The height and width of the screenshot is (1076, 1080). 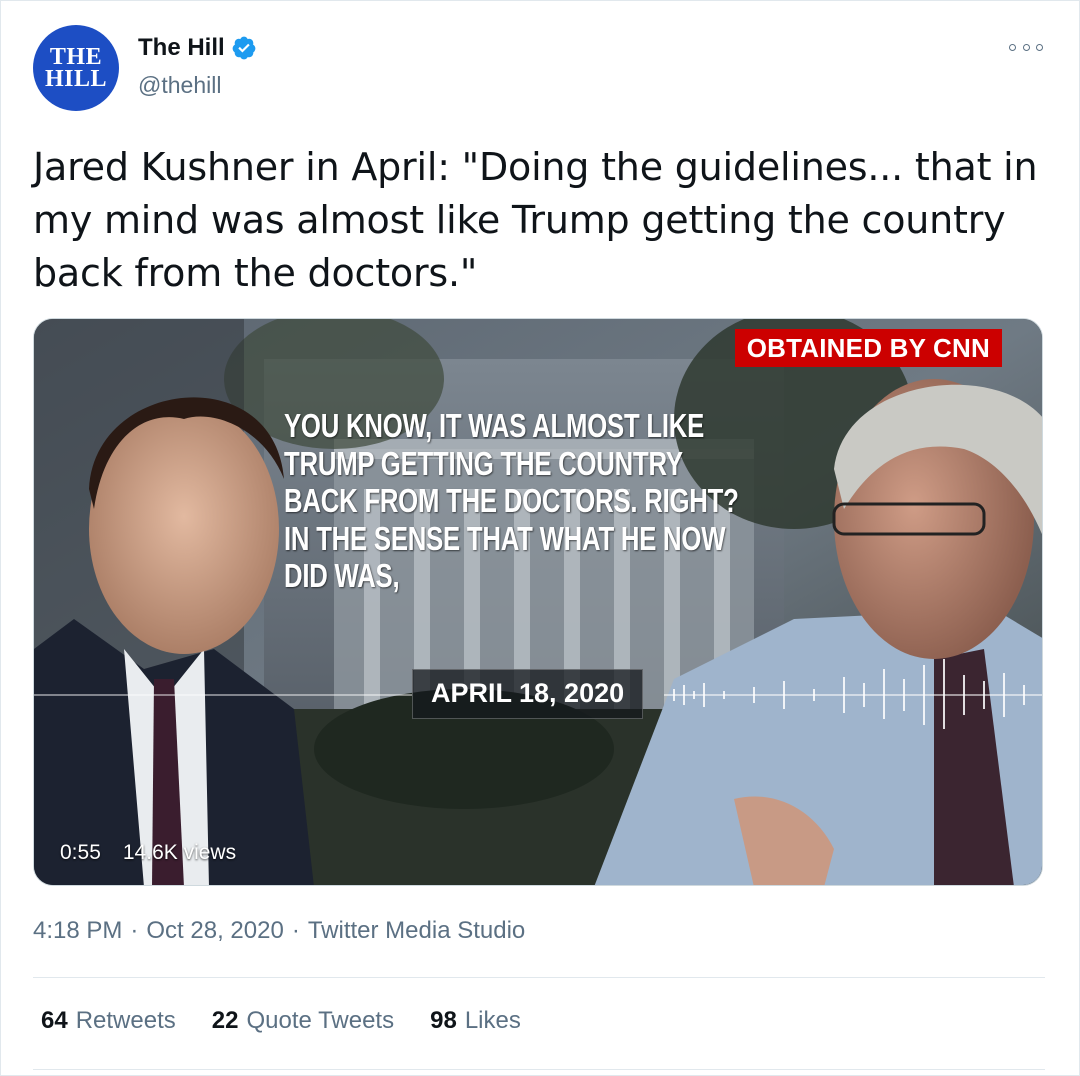 What do you see at coordinates (77, 931) in the screenshot?
I see `tweet-time-link: 4:18 PM` at bounding box center [77, 931].